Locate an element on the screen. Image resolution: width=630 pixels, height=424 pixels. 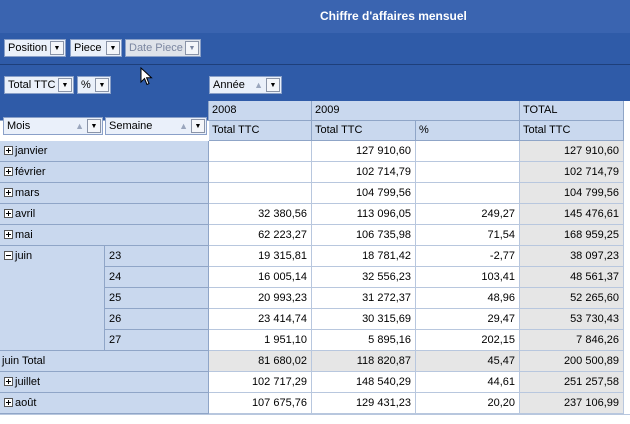
cell-2009-percent: 45,47 is located at coordinates (468, 361).